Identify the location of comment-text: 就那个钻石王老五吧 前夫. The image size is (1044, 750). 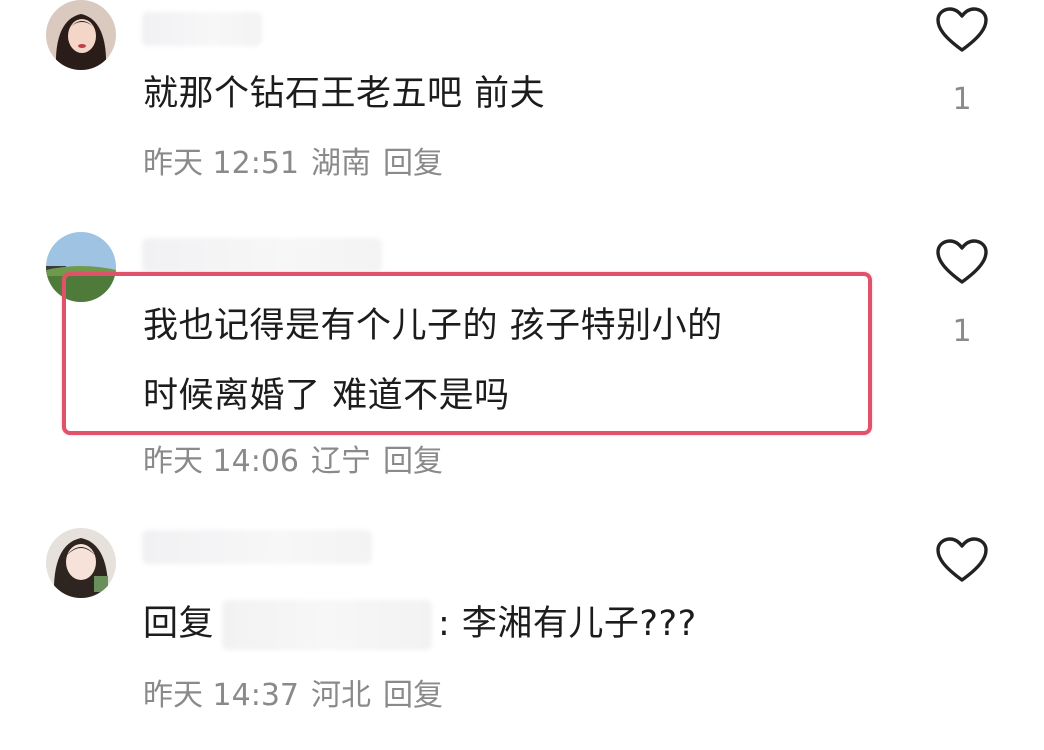
(344, 94).